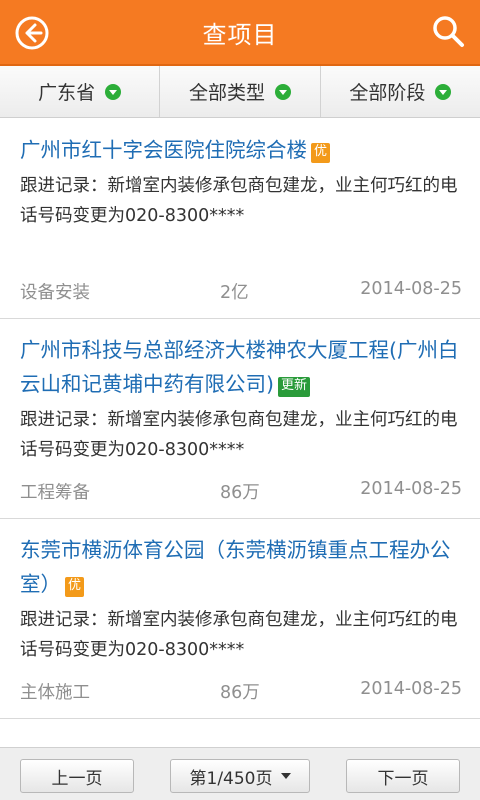  I want to click on page-title: 查项目, so click(240, 34).